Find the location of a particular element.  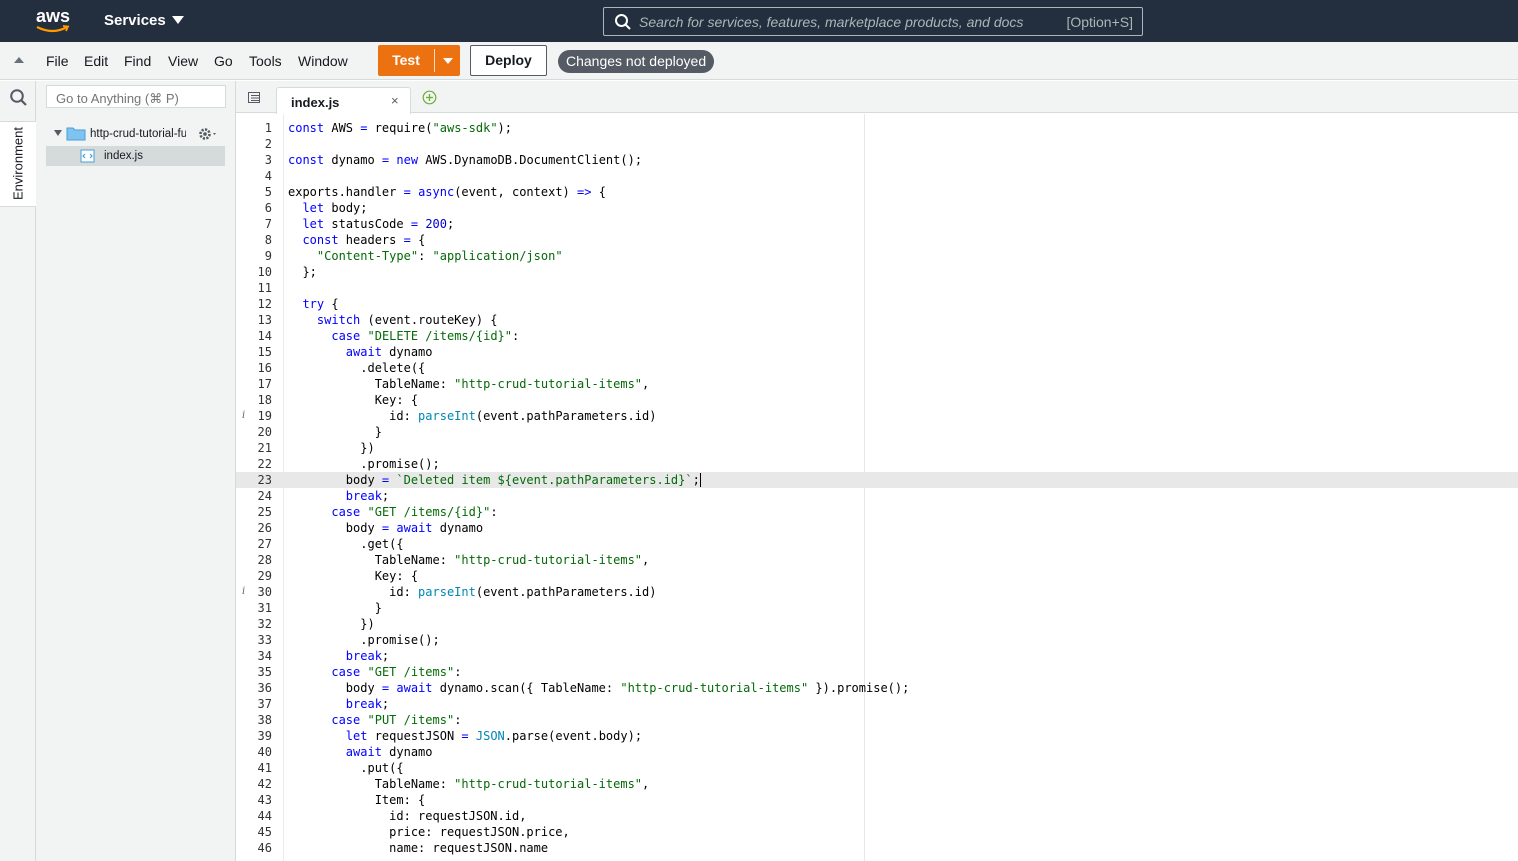

code-line: 22 .promise(); is located at coordinates (877, 464).